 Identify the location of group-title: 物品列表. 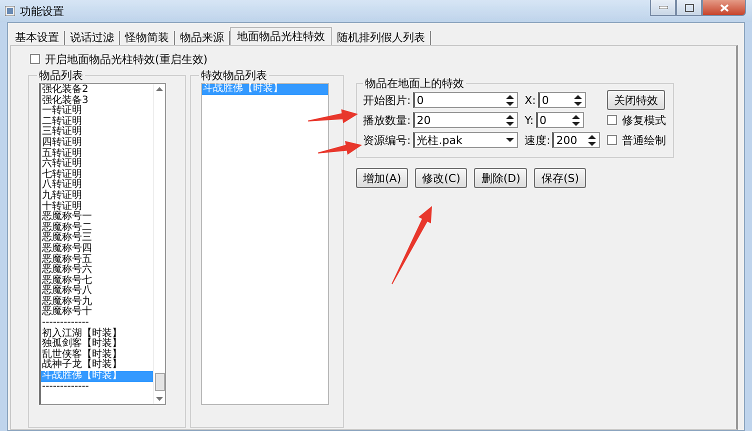
(61, 75).